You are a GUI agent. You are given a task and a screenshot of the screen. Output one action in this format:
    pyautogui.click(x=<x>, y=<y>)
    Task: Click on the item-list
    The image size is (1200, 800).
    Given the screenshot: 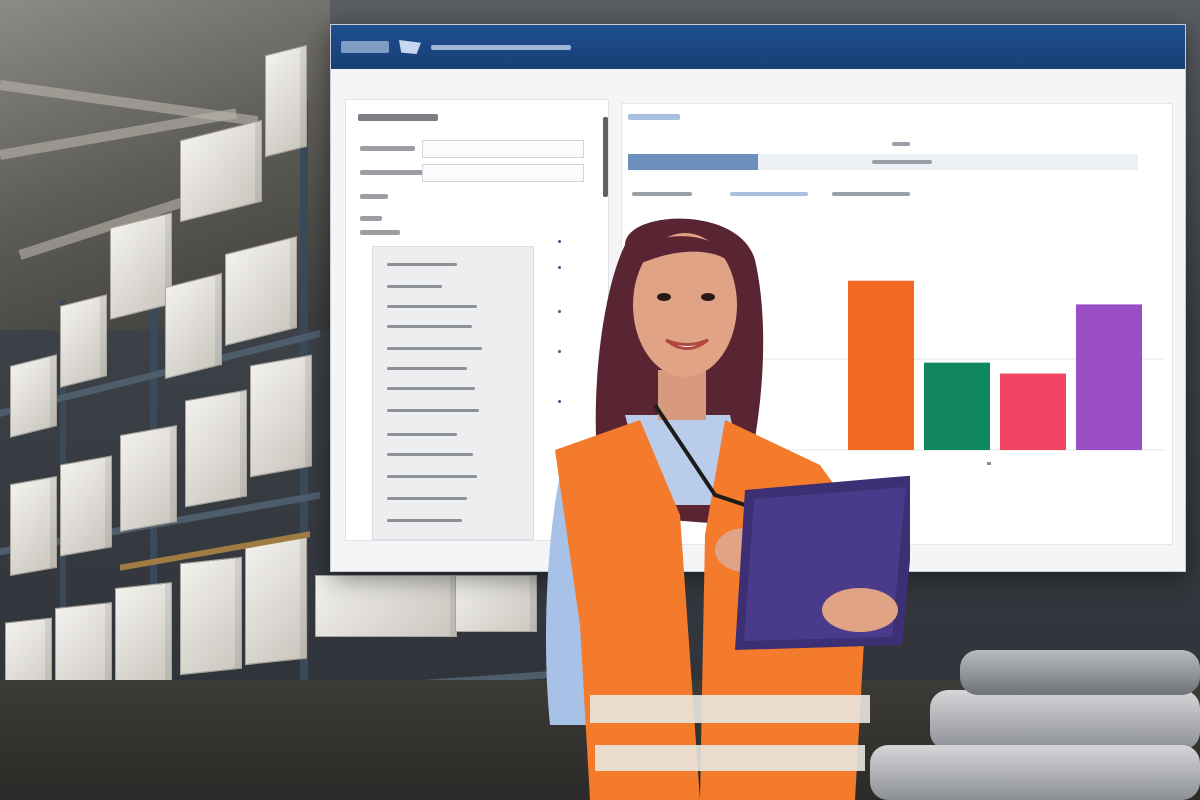 What is the action you would take?
    pyautogui.click(x=453, y=393)
    